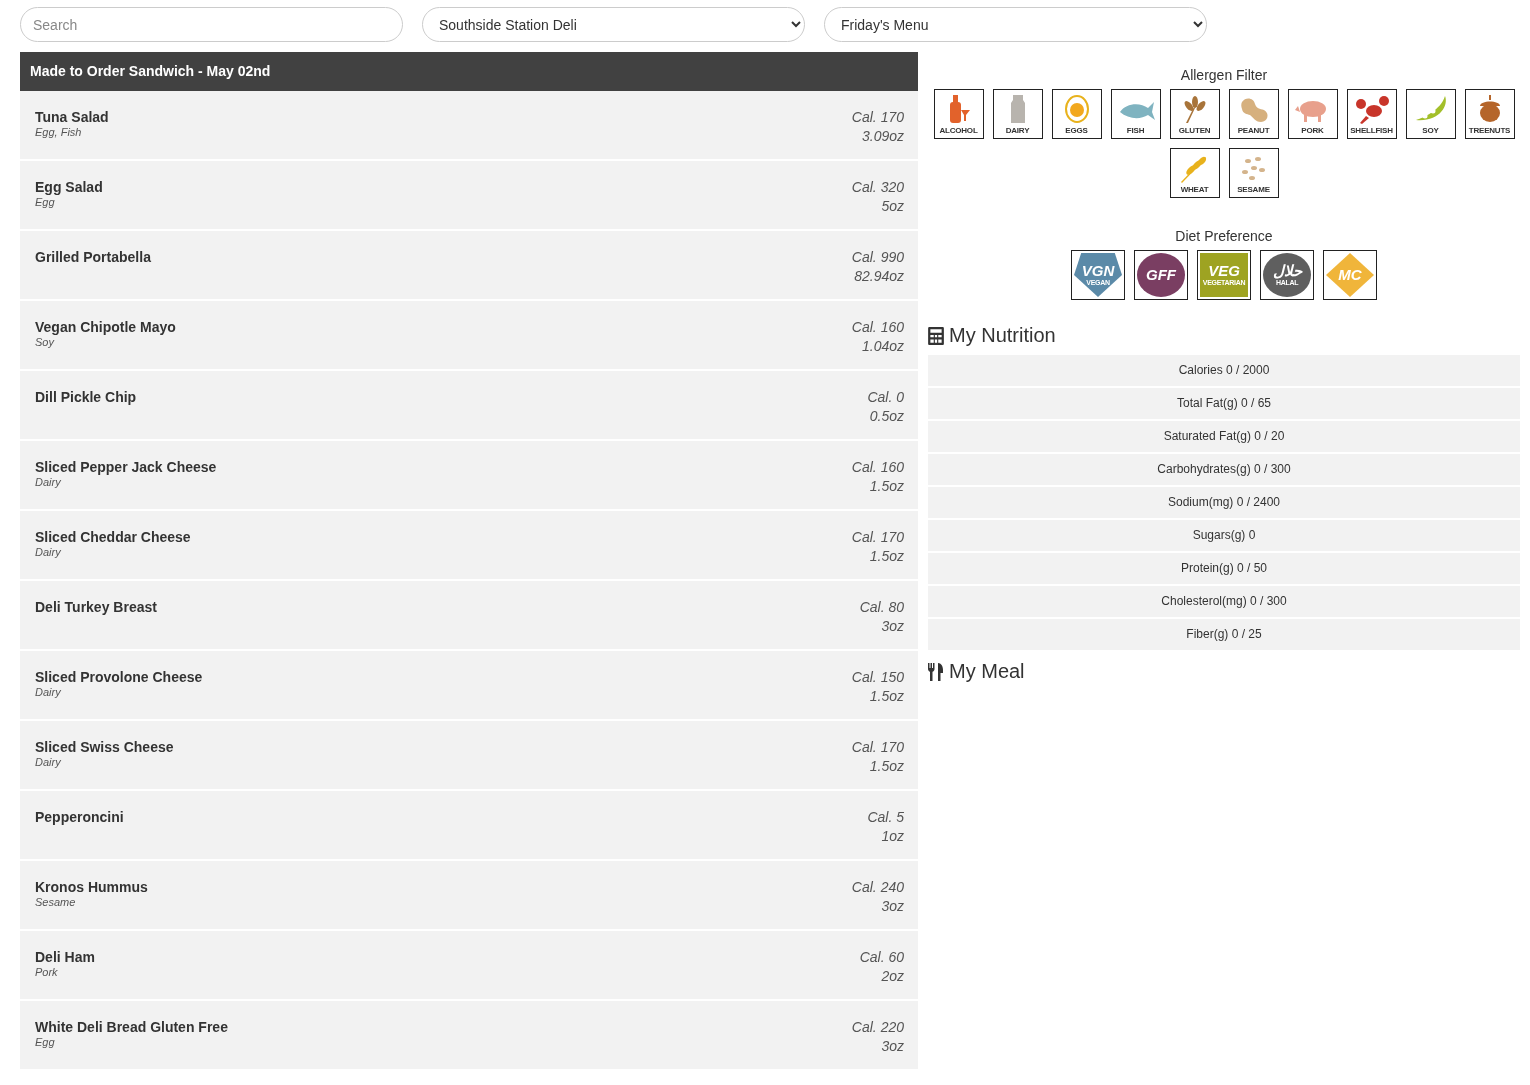 This screenshot has height=1085, width=1530. Describe the element at coordinates (882, 136) in the screenshot. I see `item-portion: 3.09oz` at that location.